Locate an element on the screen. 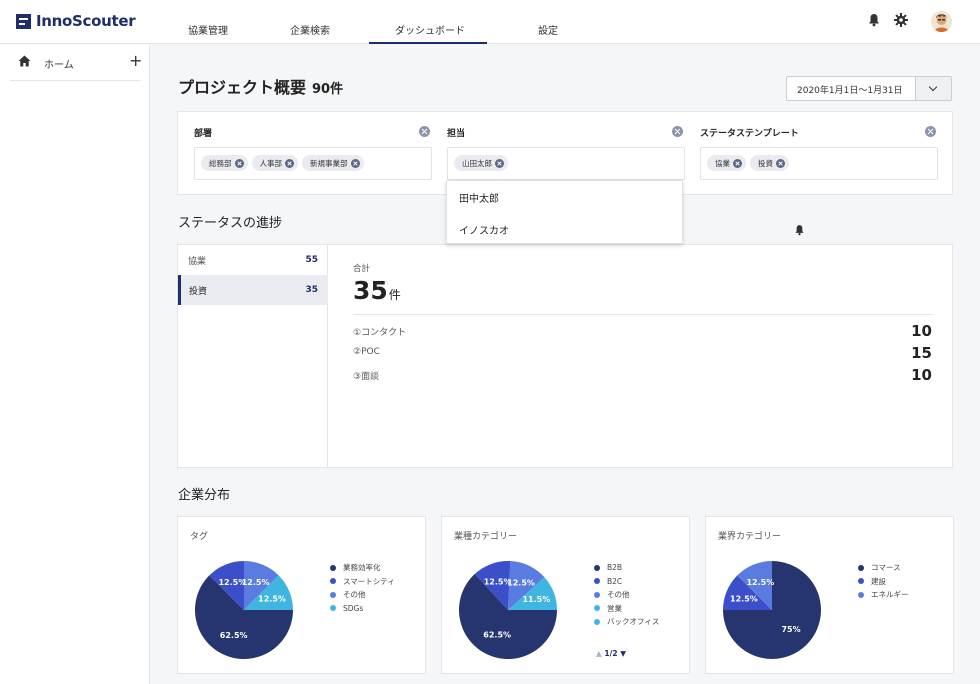  filter-chip: 新規事業部 is located at coordinates (333, 163).